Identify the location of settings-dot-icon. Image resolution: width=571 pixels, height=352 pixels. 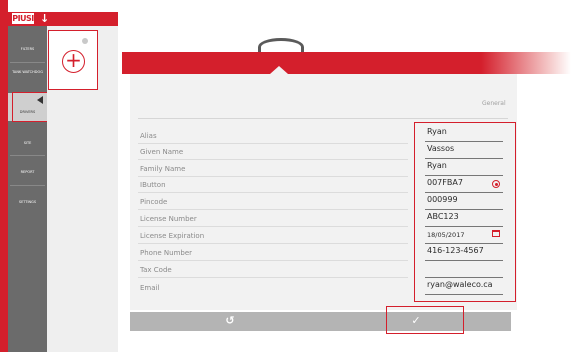
(85, 41).